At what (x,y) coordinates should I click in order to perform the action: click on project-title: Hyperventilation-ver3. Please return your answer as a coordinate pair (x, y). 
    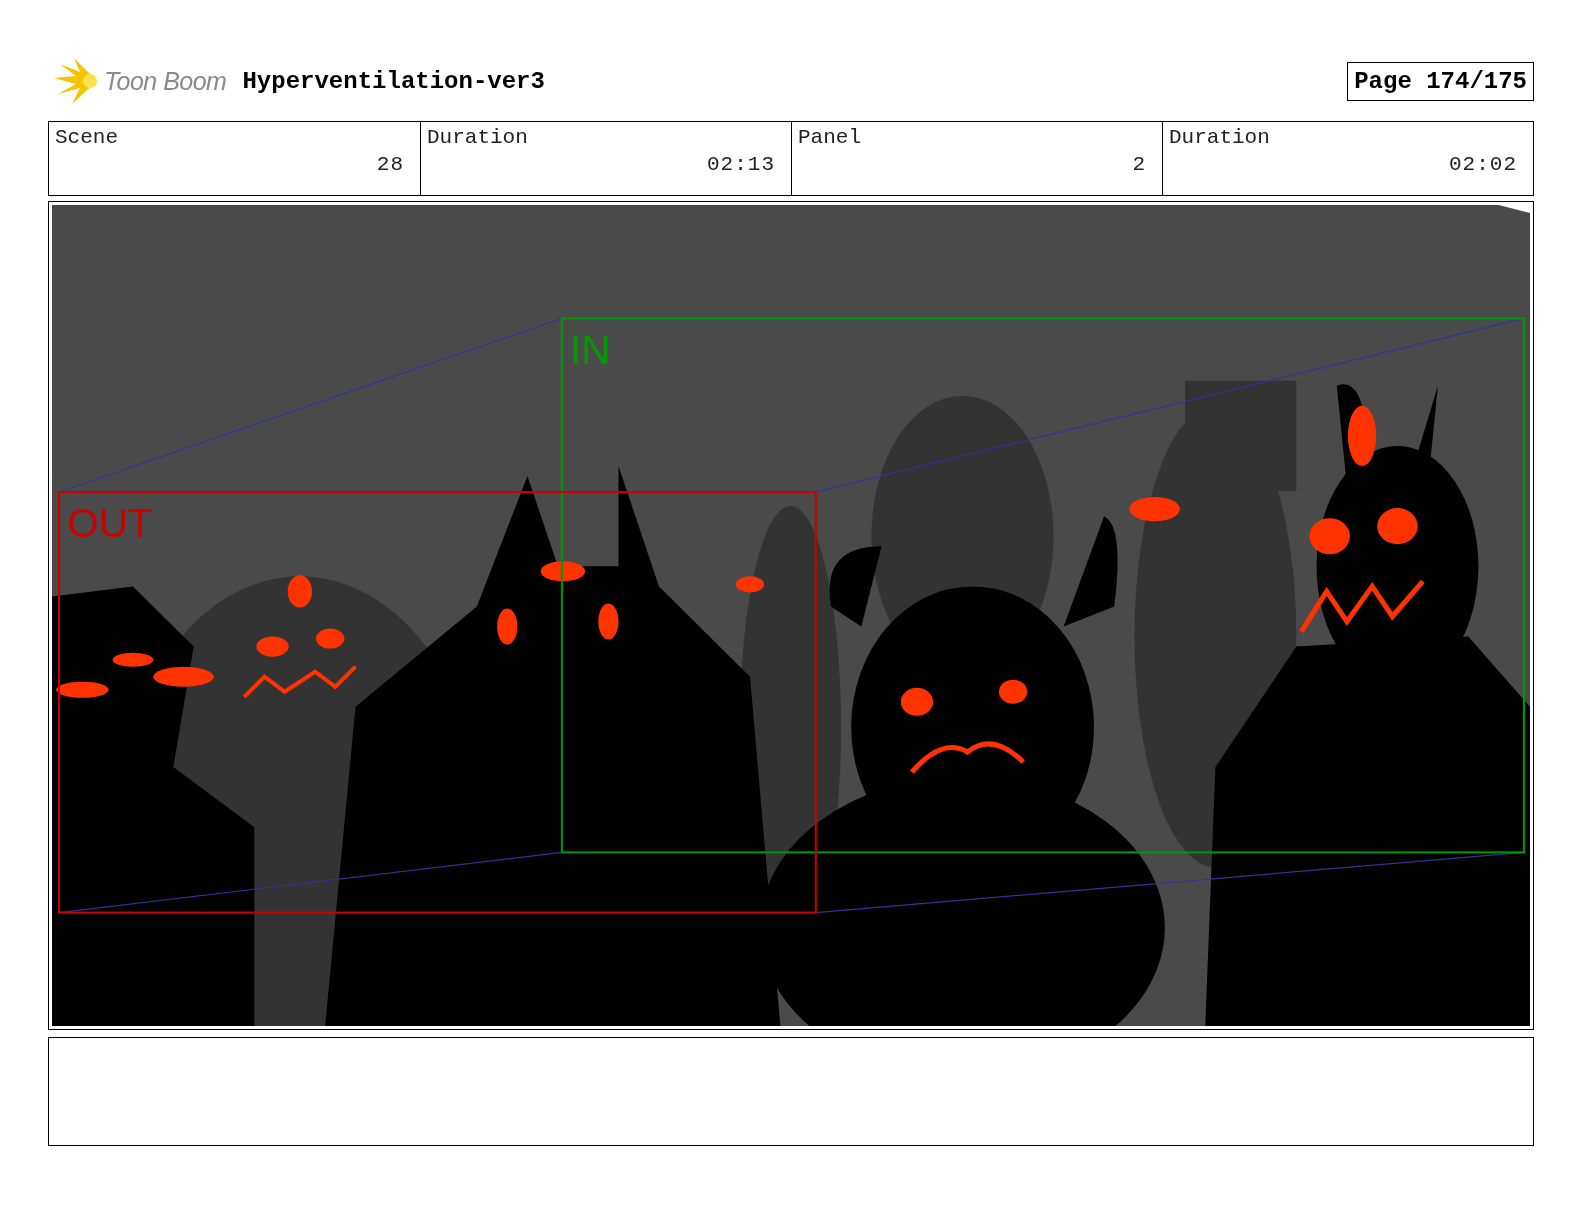
    Looking at the image, I should click on (393, 81).